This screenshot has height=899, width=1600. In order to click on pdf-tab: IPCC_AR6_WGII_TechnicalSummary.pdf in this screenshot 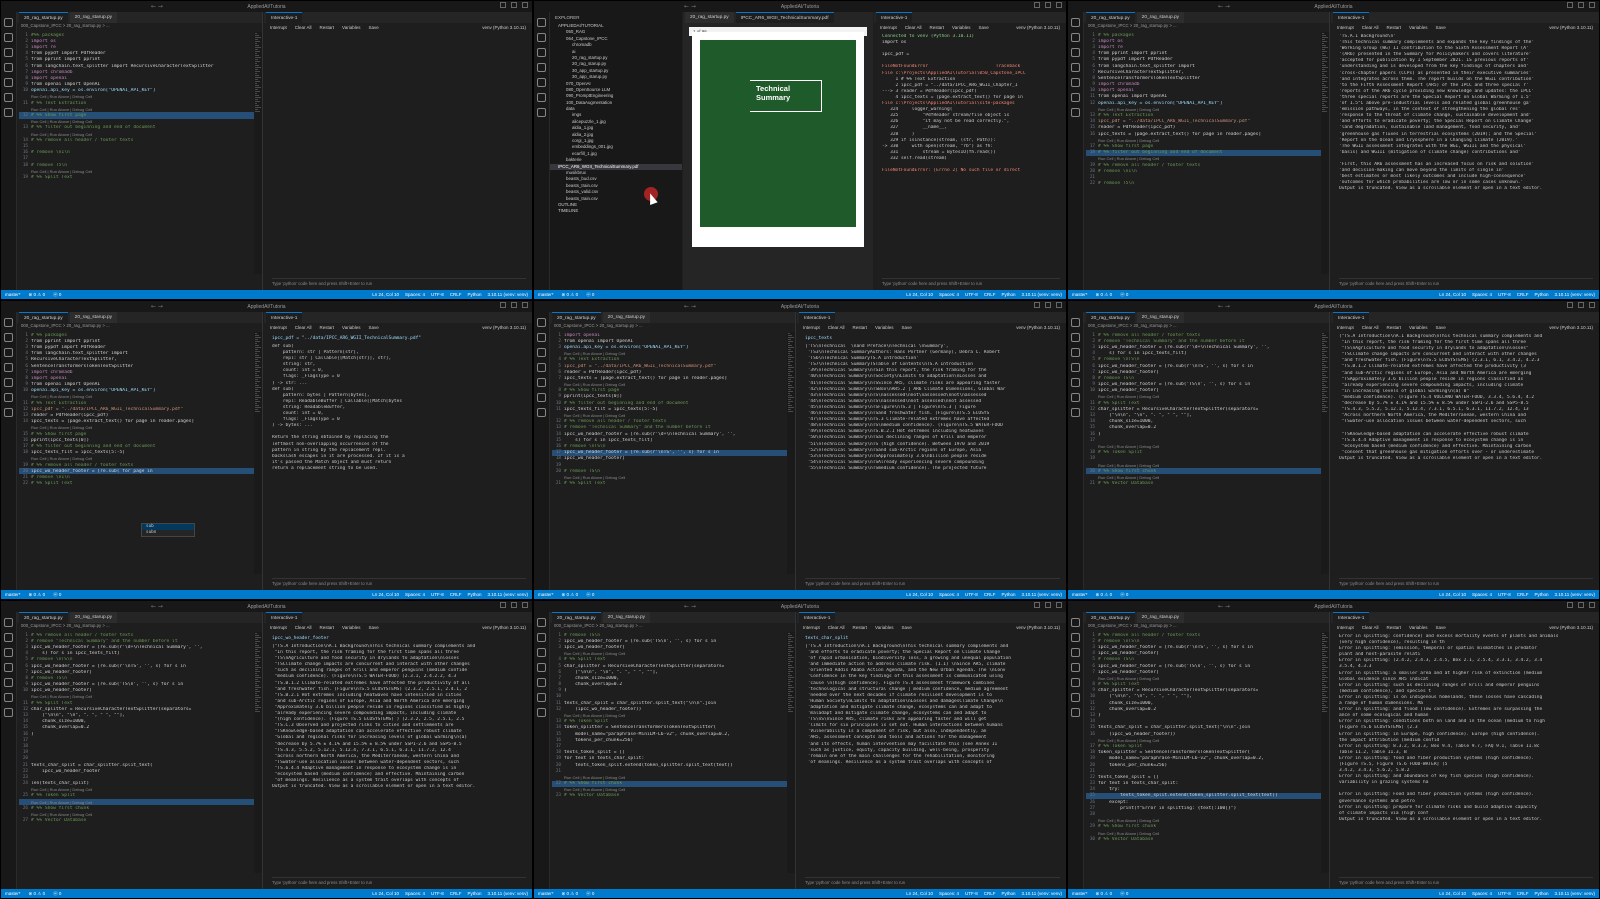, I will do `click(784, 17)`.